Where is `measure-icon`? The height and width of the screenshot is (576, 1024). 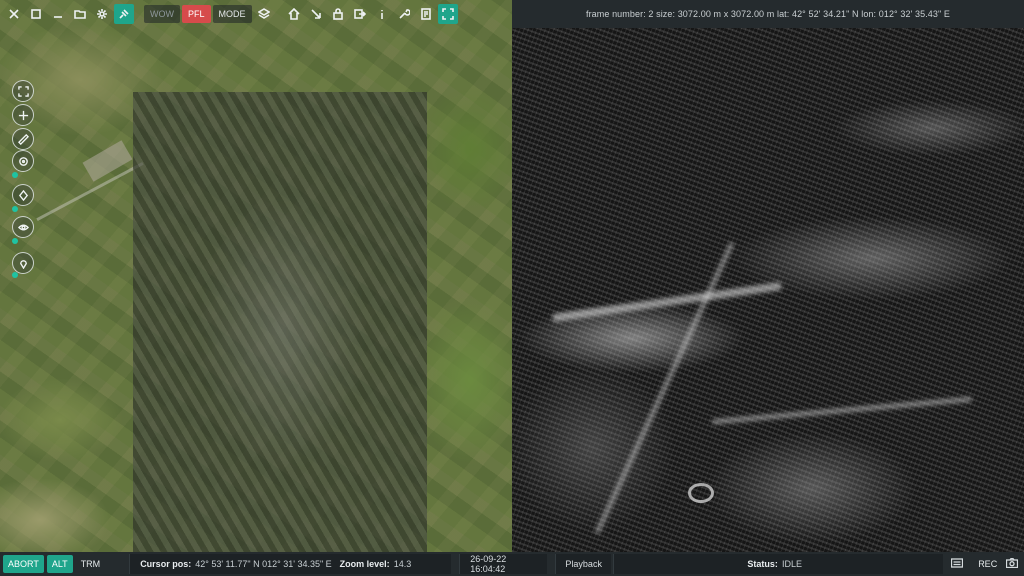 measure-icon is located at coordinates (23, 139).